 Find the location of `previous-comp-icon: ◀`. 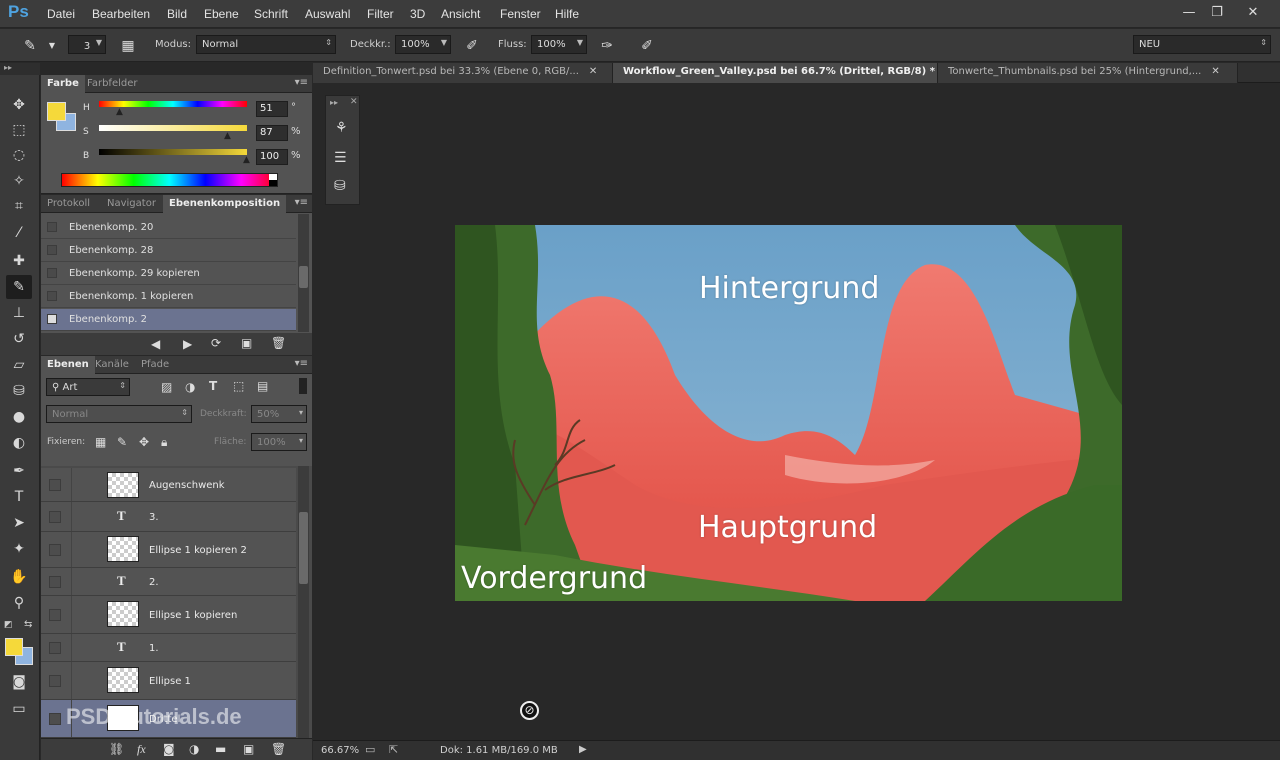

previous-comp-icon: ◀ is located at coordinates (155, 344).